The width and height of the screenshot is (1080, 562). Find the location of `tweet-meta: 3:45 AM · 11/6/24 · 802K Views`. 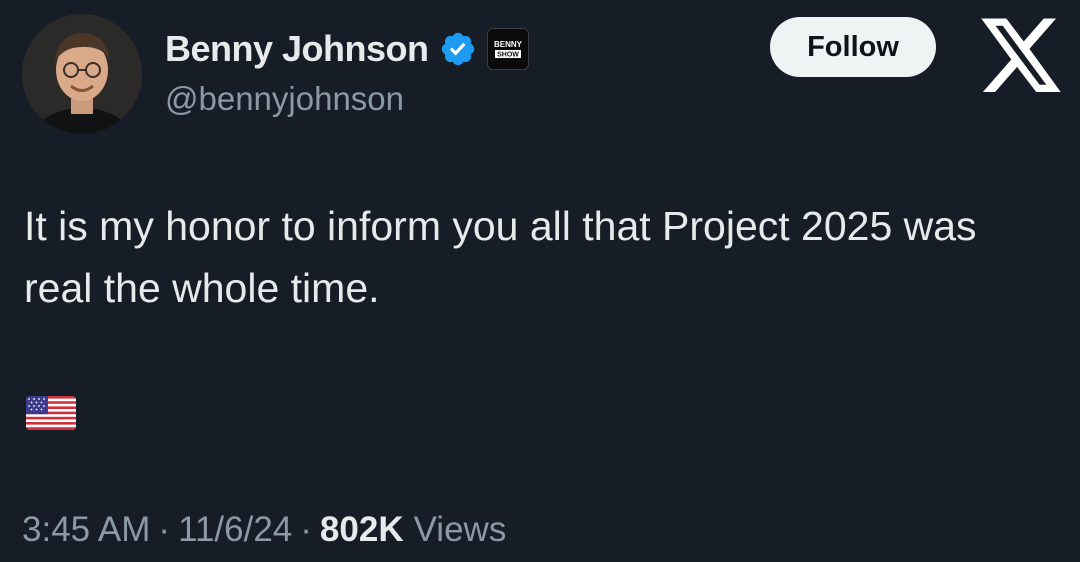

tweet-meta: 3:45 AM · 11/6/24 · 802K Views is located at coordinates (264, 530).